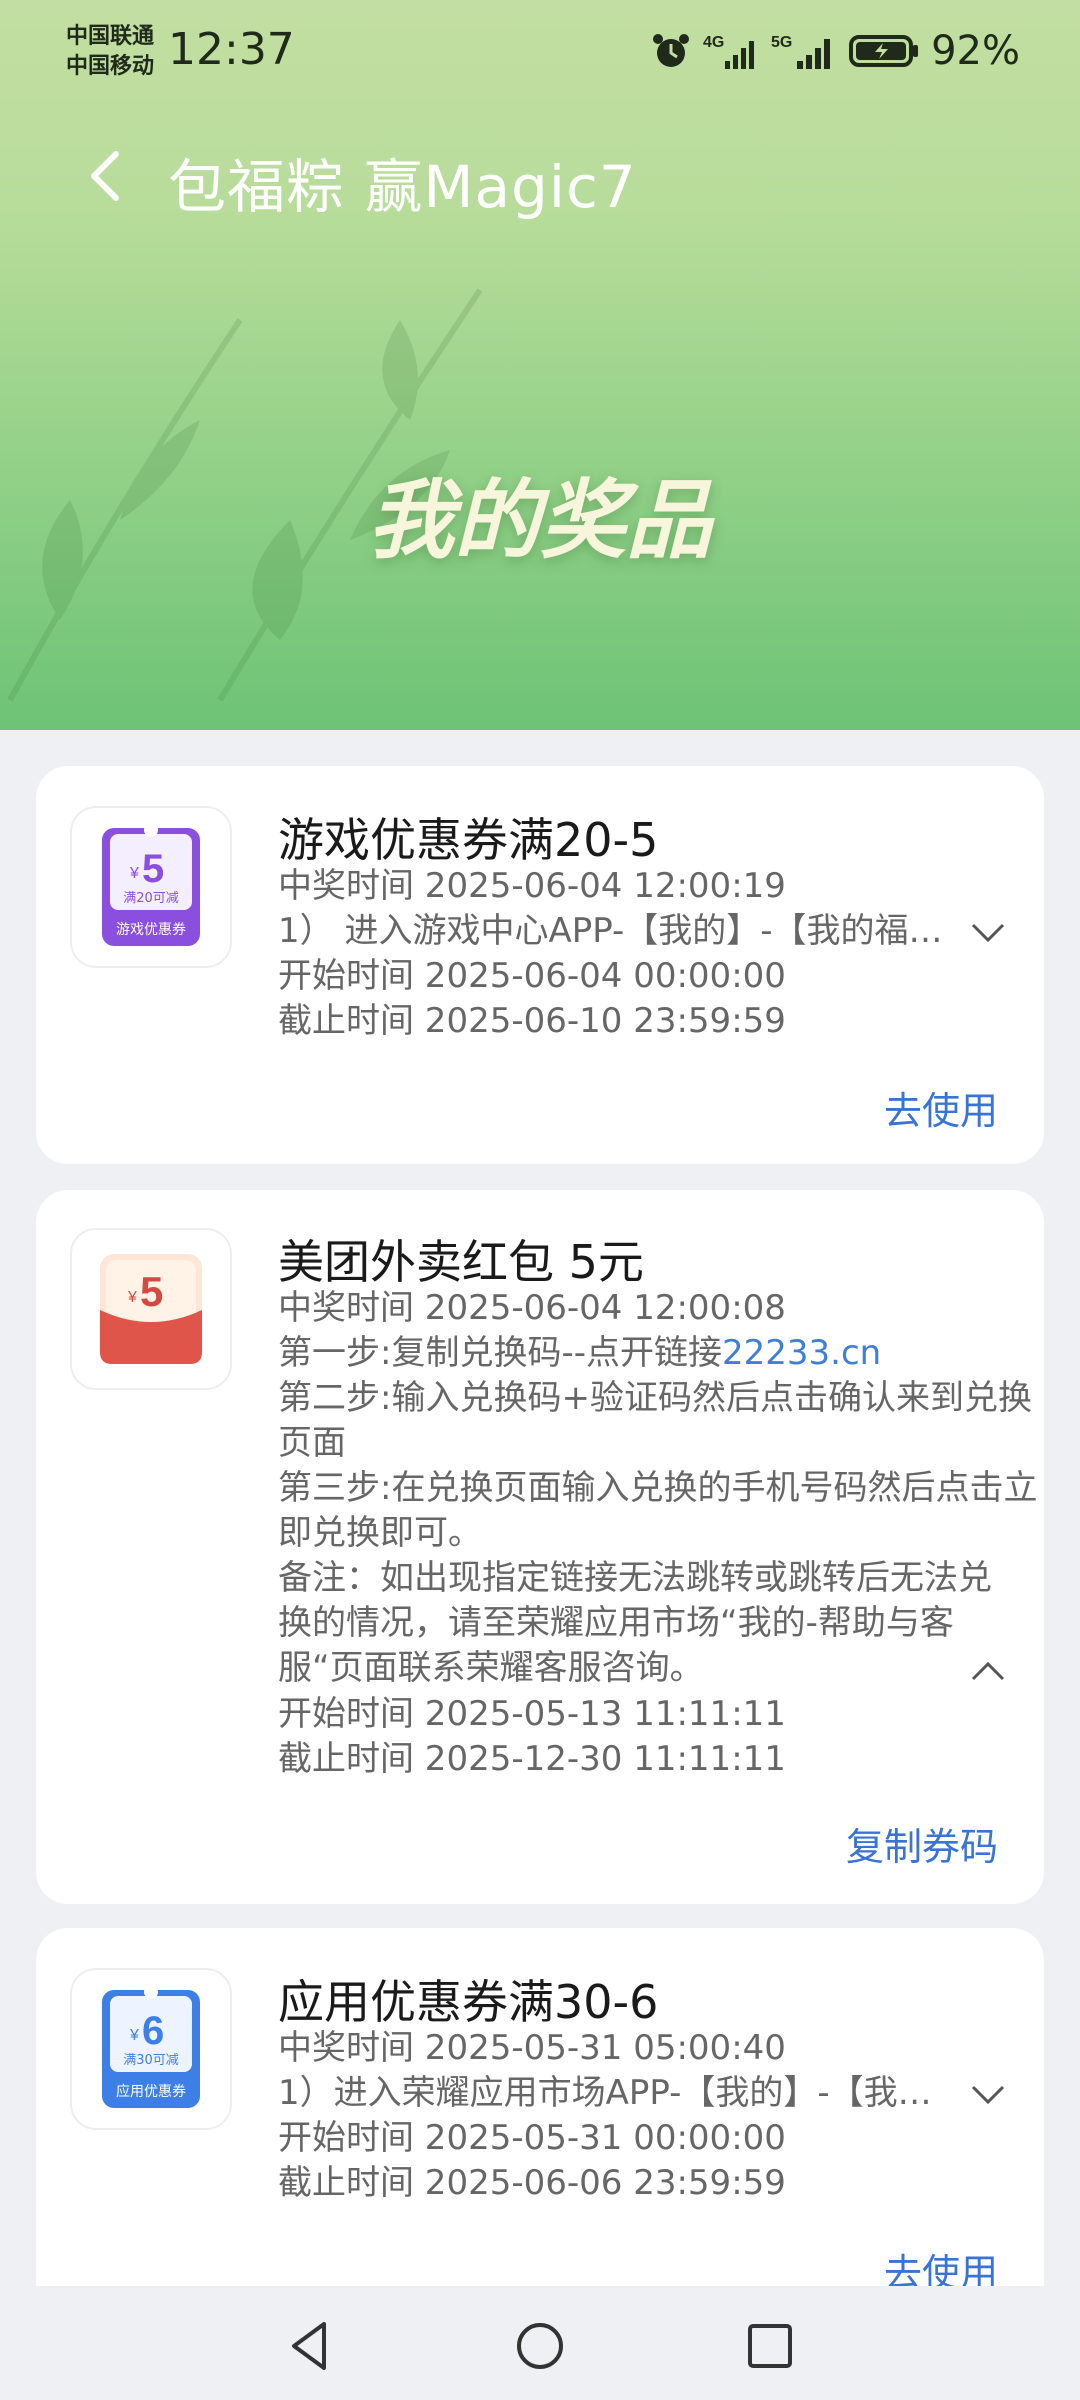 Image resolution: width=1080 pixels, height=2400 pixels. I want to click on red-packet-icon: ¥ 5, so click(151, 1309).